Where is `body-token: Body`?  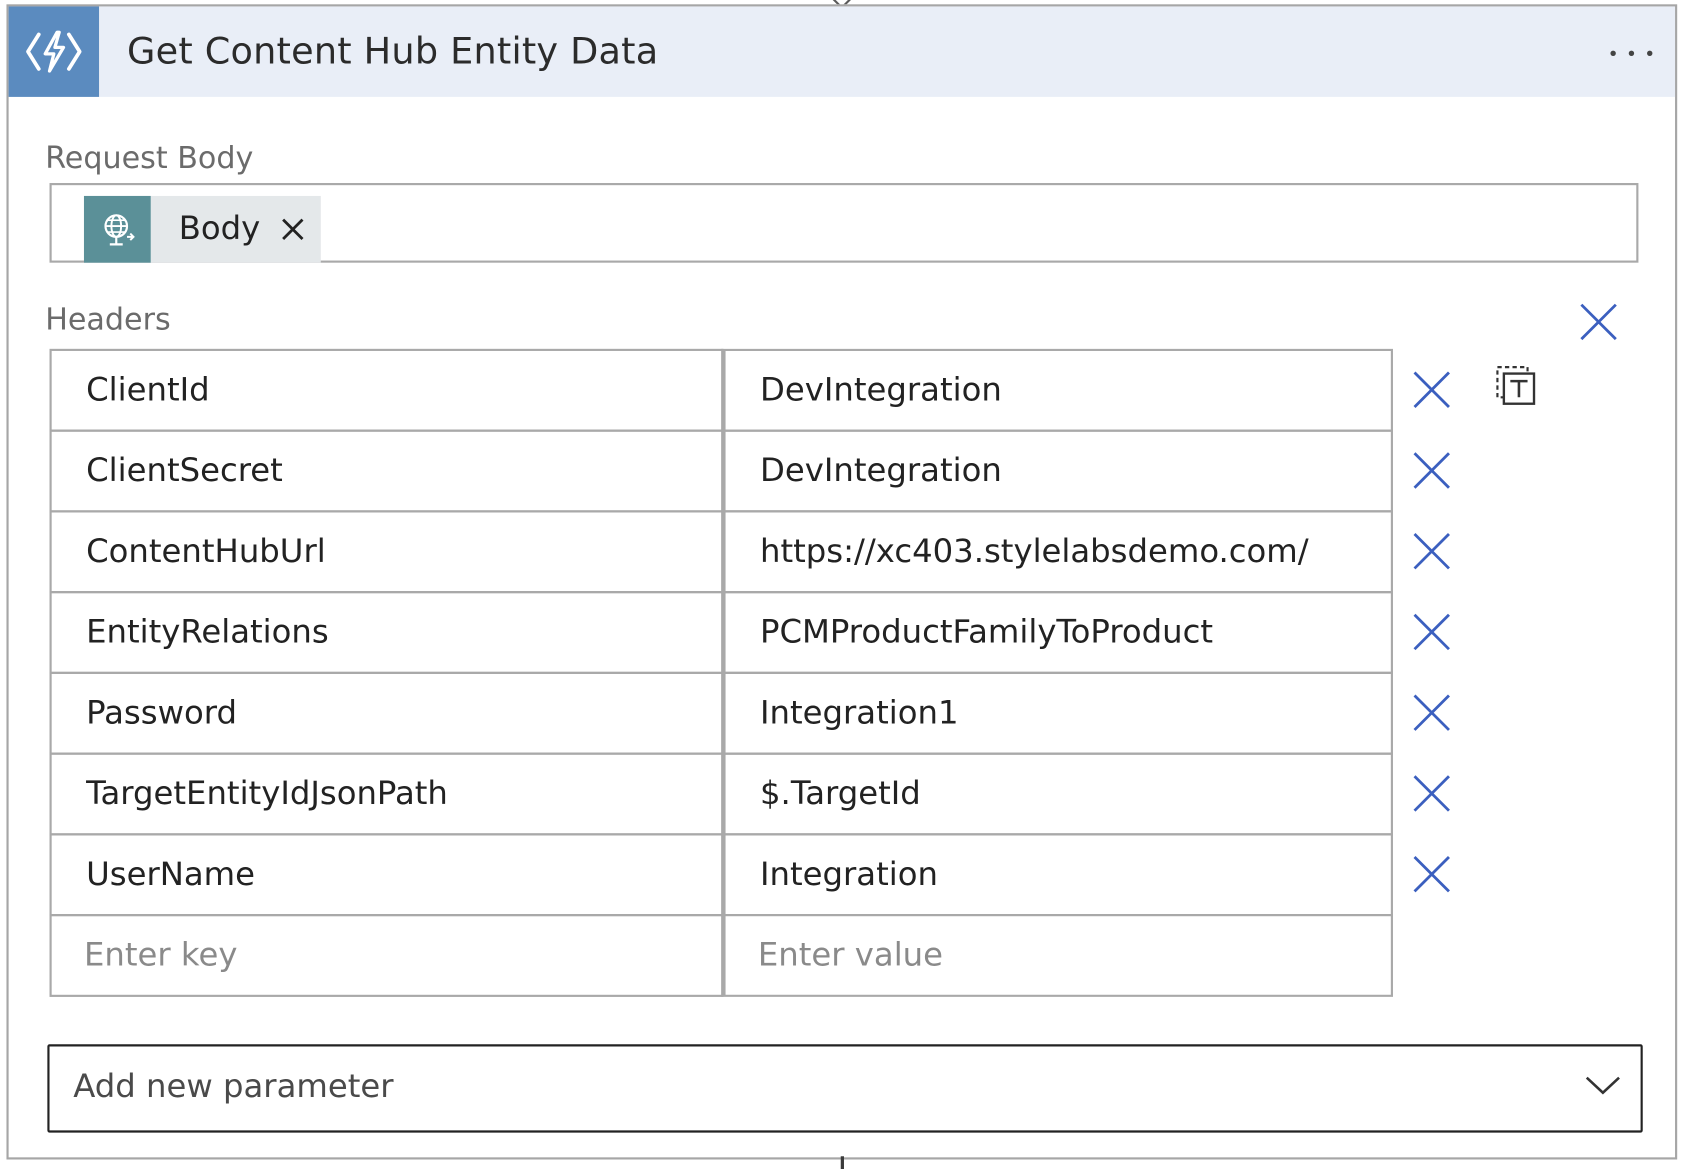 body-token: Body is located at coordinates (202, 229).